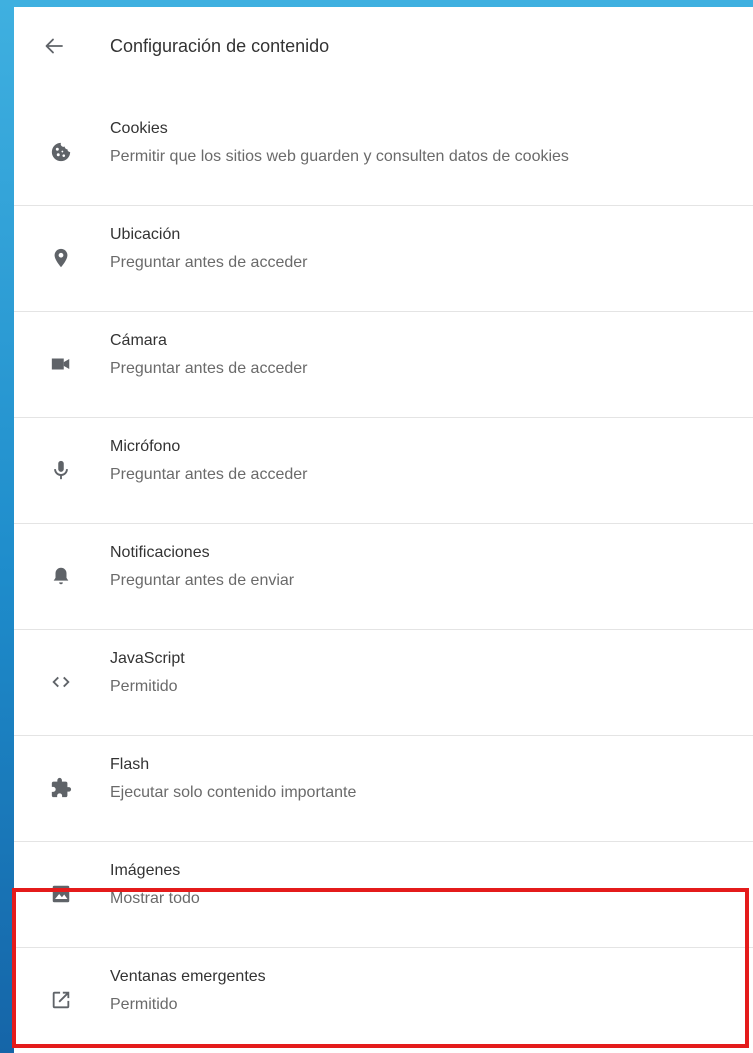 This screenshot has width=753, height=1053. I want to click on settings-row-popups: Ventanas emergentes Permitido, so click(383, 1000).